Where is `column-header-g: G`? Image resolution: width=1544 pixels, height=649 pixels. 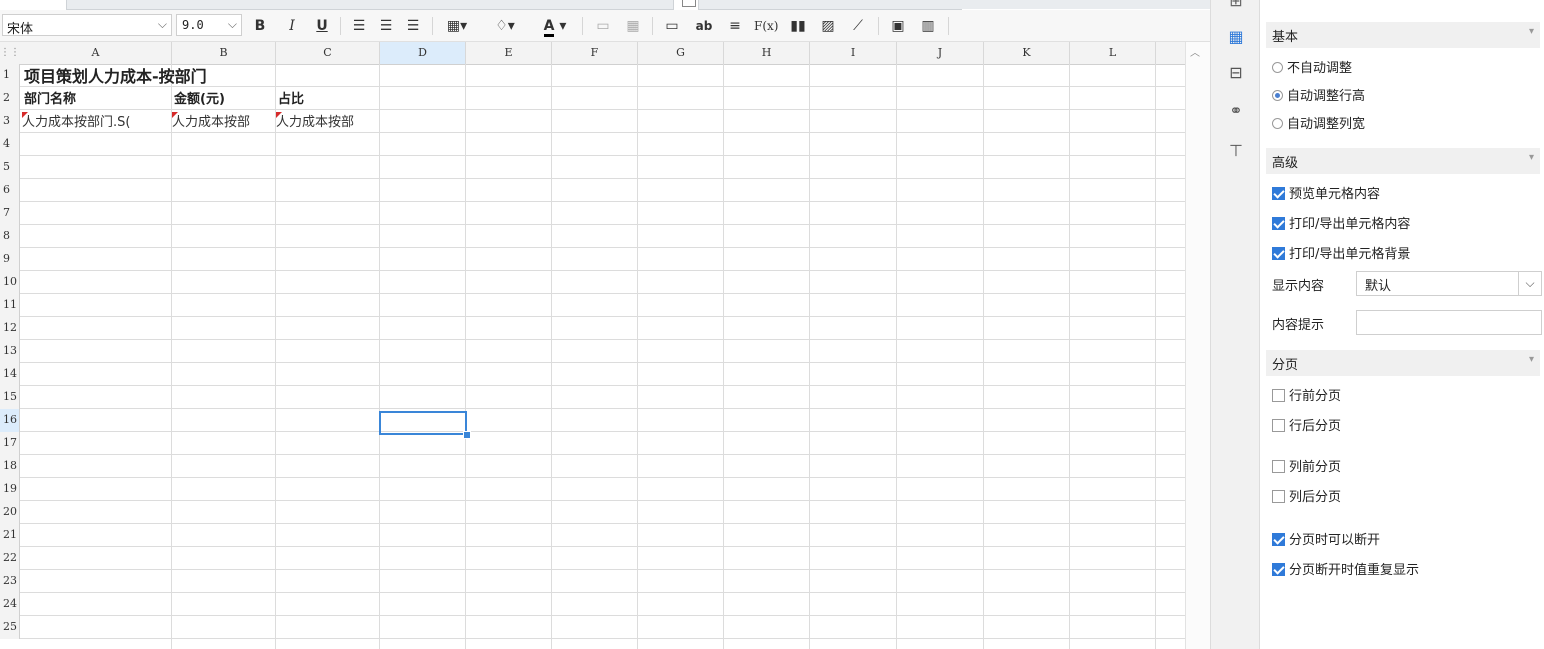 column-header-g: G is located at coordinates (681, 53).